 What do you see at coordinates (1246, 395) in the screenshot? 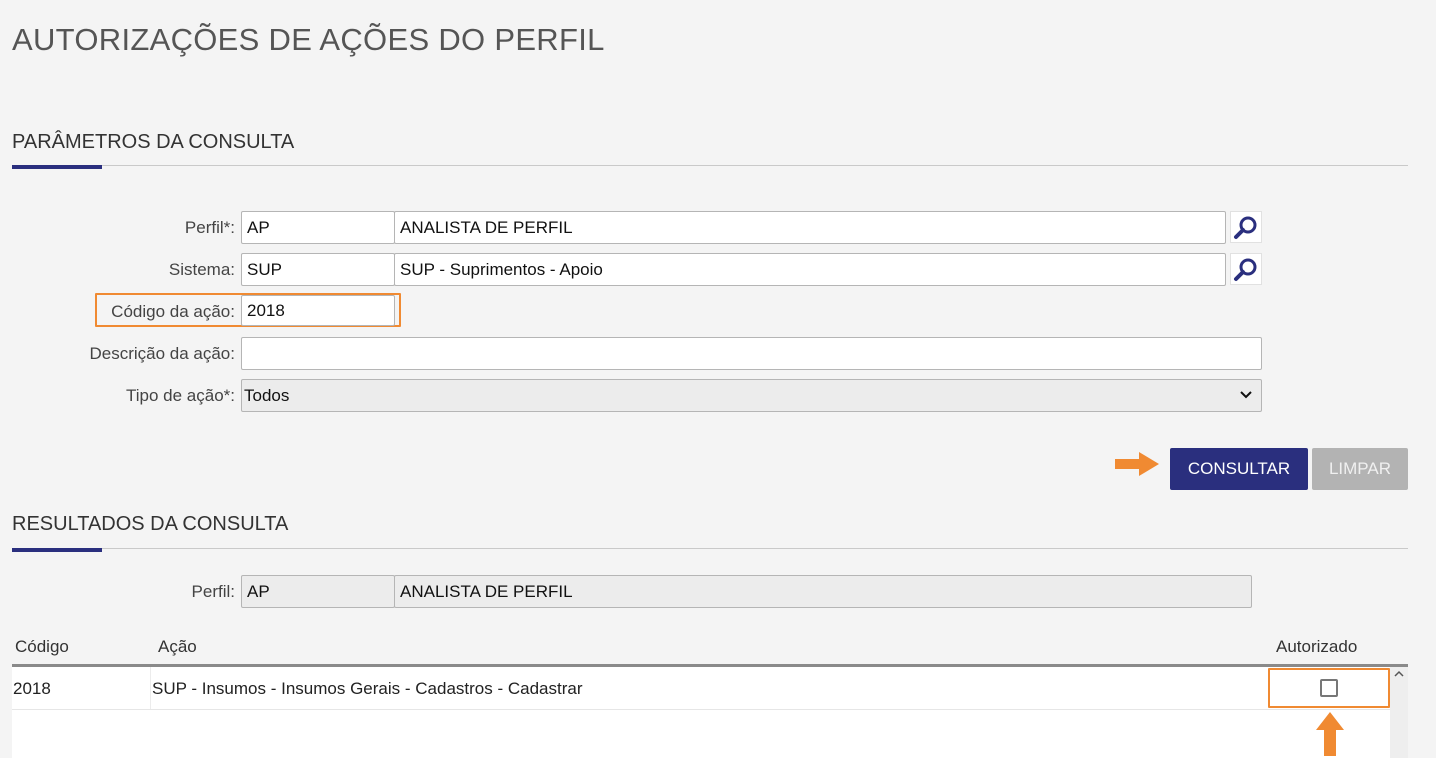
I see `chevron-down-icon` at bounding box center [1246, 395].